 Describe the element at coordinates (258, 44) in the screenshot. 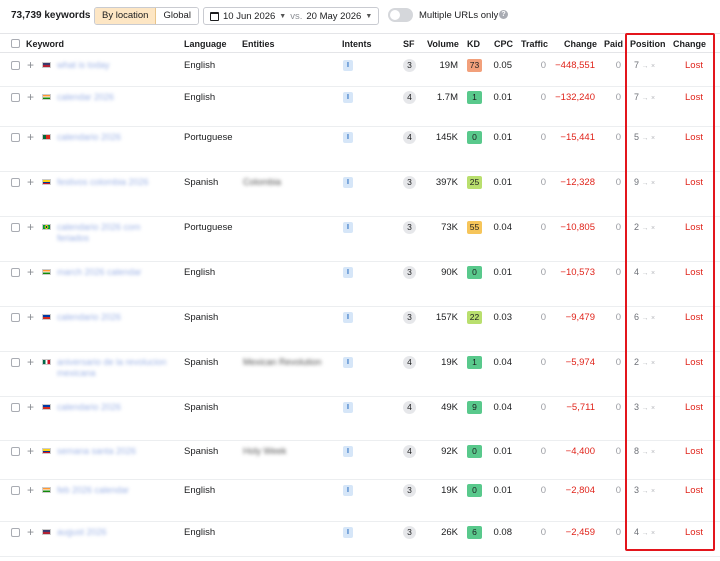

I see `col-entities: Entities` at that location.